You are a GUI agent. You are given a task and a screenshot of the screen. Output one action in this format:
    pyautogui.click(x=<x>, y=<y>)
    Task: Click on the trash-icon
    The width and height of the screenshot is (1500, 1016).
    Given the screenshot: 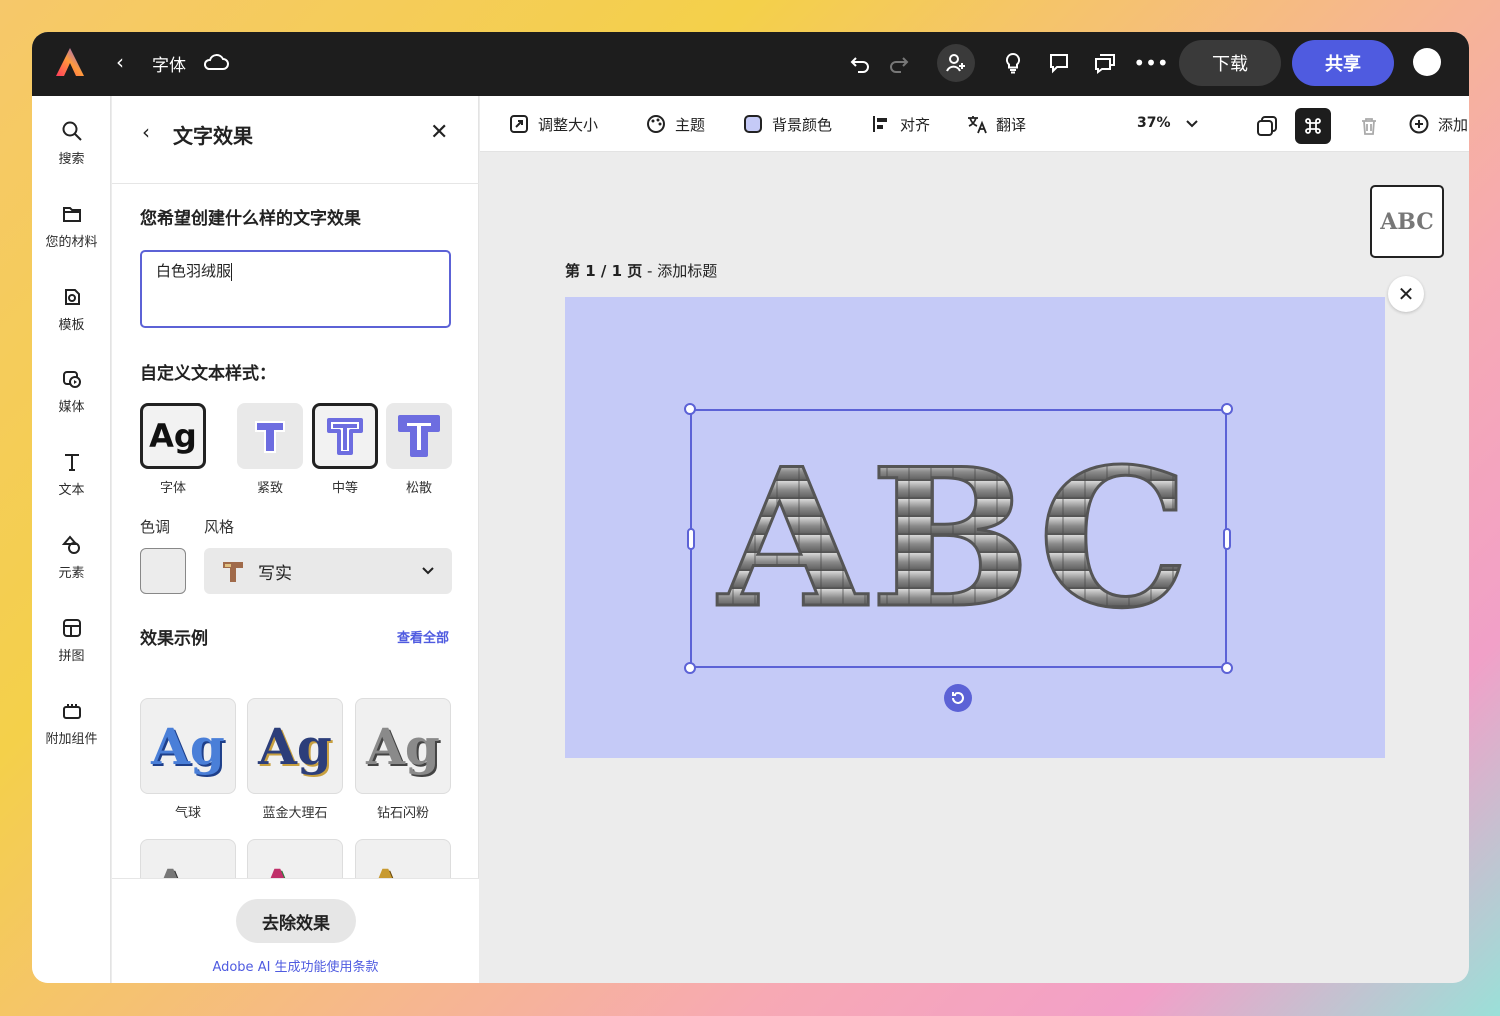 What is the action you would take?
    pyautogui.click(x=1369, y=126)
    